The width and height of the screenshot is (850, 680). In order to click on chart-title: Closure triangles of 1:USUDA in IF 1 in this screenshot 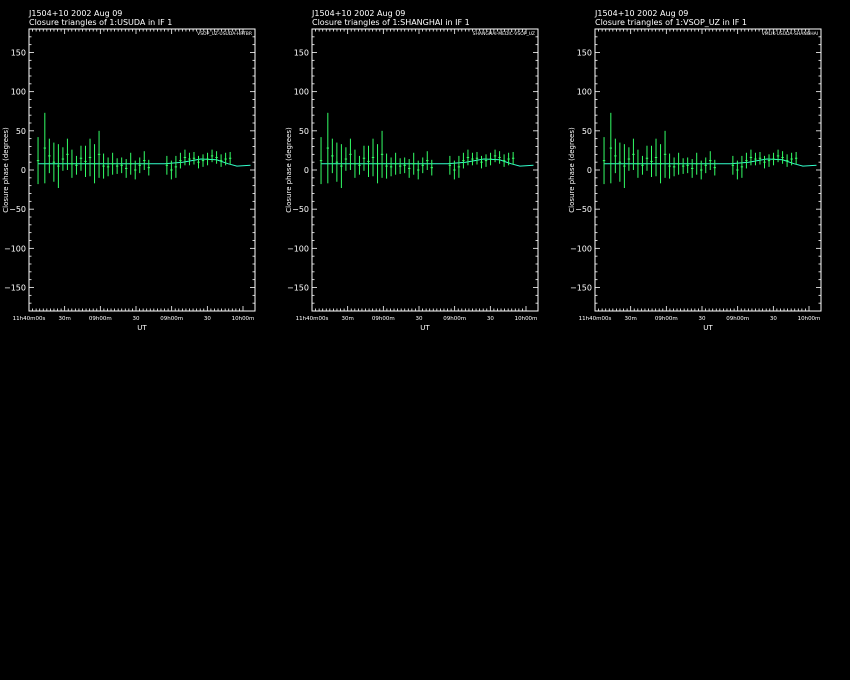, I will do `click(100, 22)`.